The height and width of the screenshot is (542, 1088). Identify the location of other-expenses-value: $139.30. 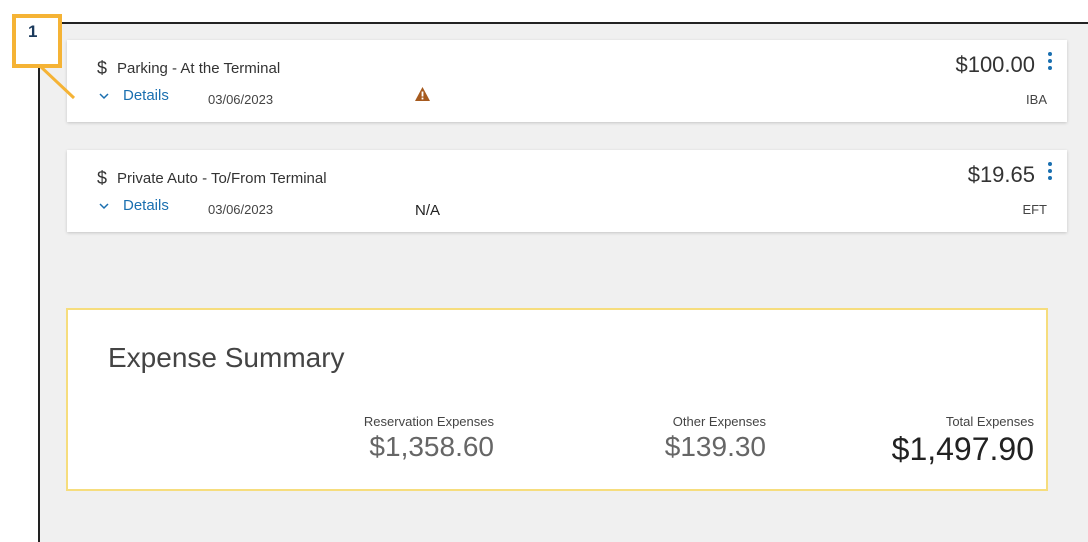
(715, 446).